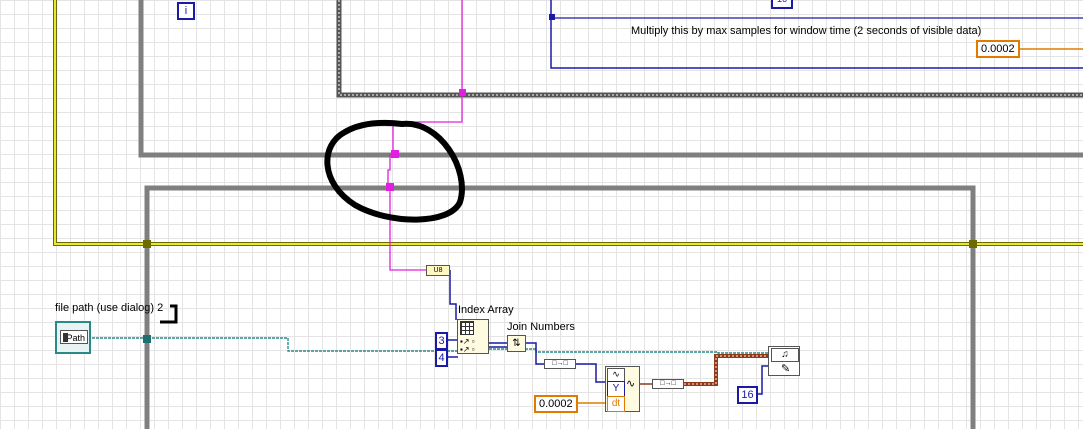  I want to click on path-tunnel, so click(147, 339).